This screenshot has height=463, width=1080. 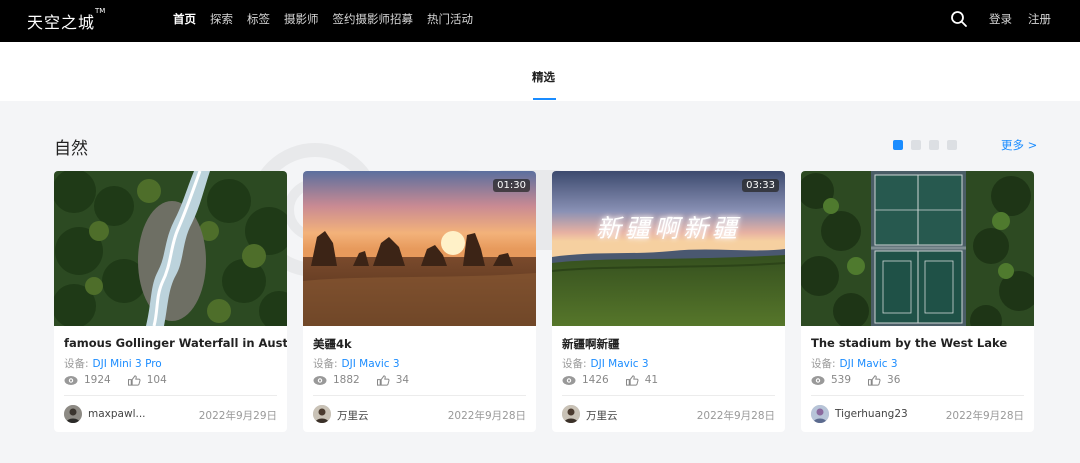 What do you see at coordinates (361, 380) in the screenshot?
I see `stats-row: 1882 34` at bounding box center [361, 380].